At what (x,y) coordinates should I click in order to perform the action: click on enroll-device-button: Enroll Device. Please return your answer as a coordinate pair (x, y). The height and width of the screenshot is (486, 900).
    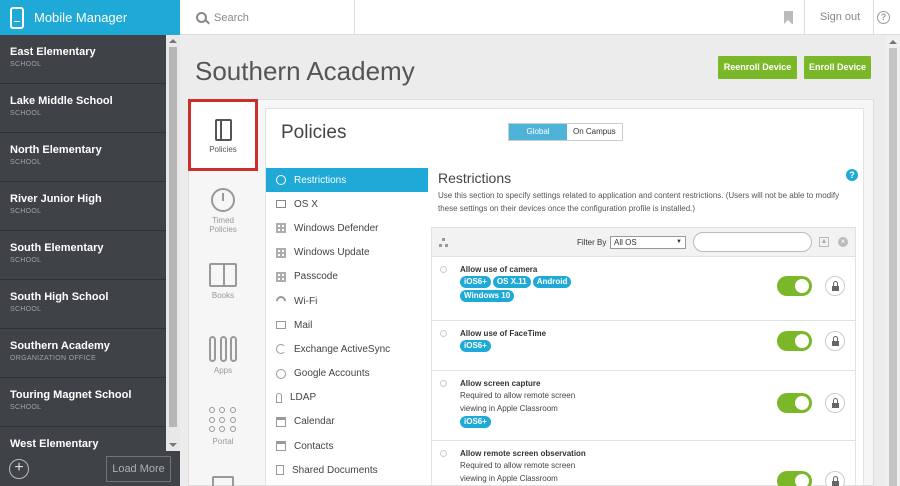
    Looking at the image, I should click on (837, 67).